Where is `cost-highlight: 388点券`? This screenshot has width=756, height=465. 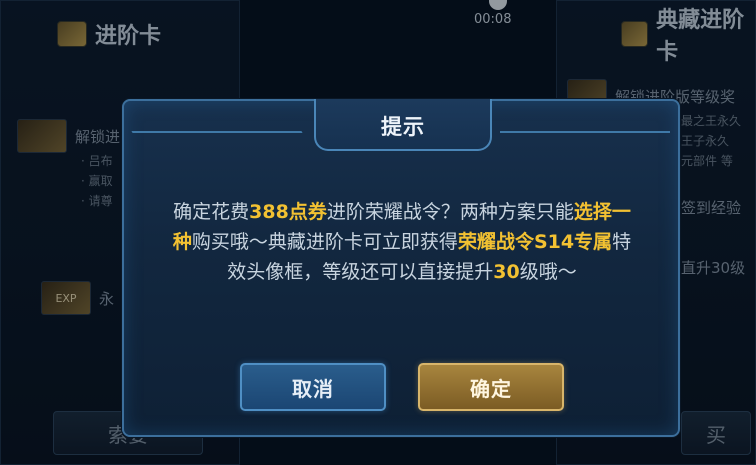
cost-highlight: 388点券 is located at coordinates (288, 212).